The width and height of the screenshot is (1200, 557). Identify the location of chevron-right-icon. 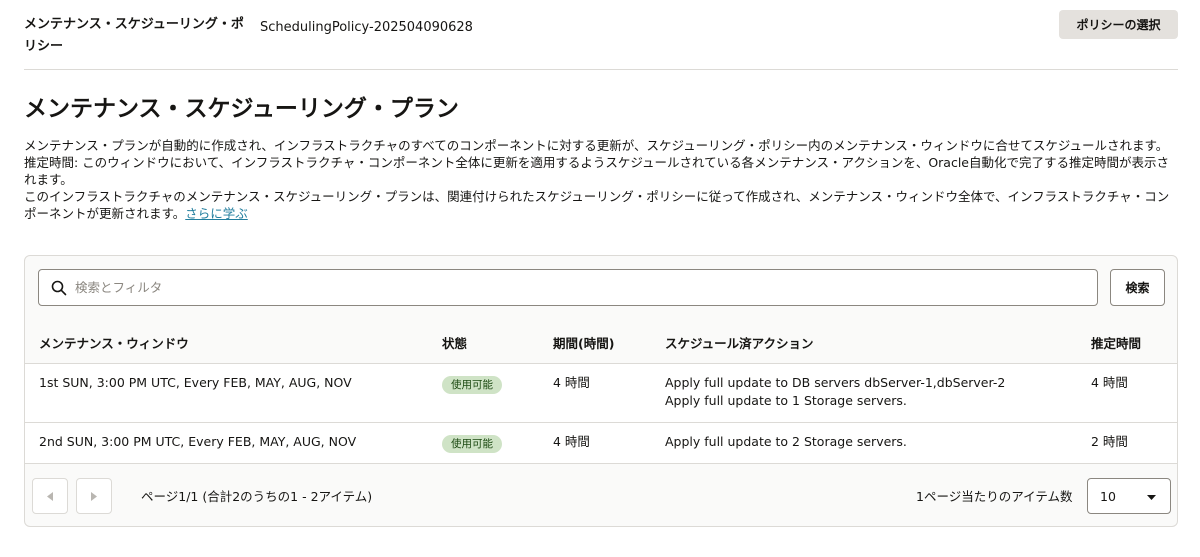
(94, 496).